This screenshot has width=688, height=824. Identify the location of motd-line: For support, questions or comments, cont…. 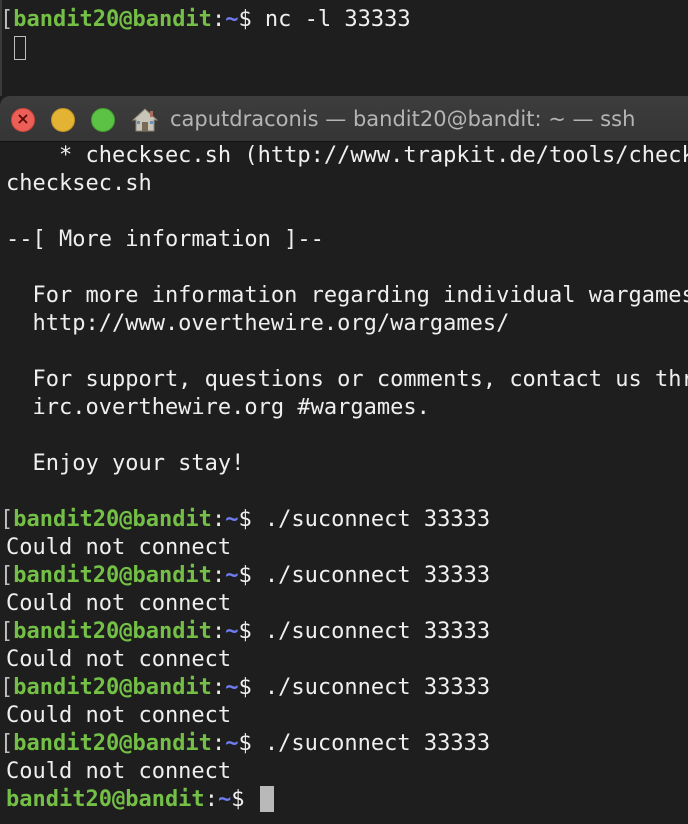
(360, 379).